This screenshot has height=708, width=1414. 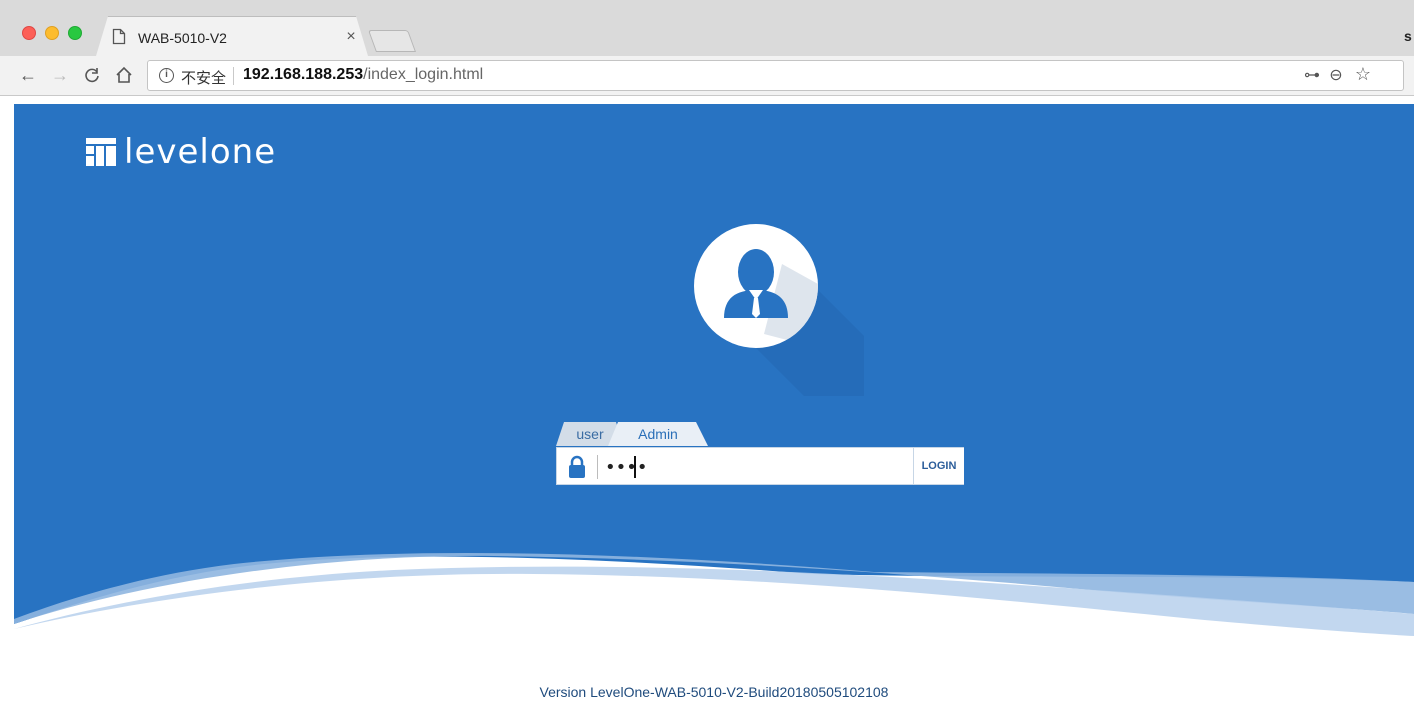 I want to click on tab-title: WAB-5010-V2, so click(x=182, y=38).